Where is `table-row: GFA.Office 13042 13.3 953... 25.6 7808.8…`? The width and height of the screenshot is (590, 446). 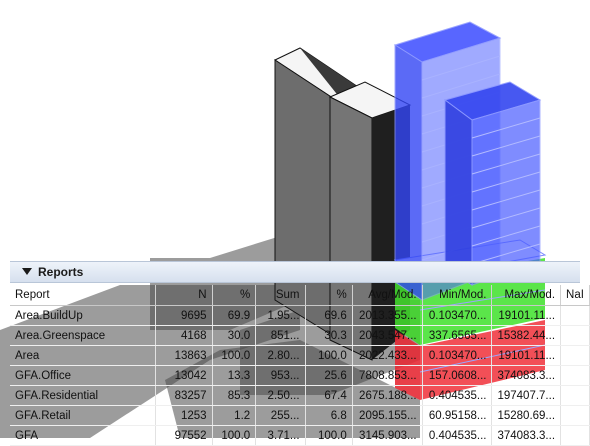
table-row: GFA.Office 13042 13.3 953... 25.6 7808.8… is located at coordinates (300, 375).